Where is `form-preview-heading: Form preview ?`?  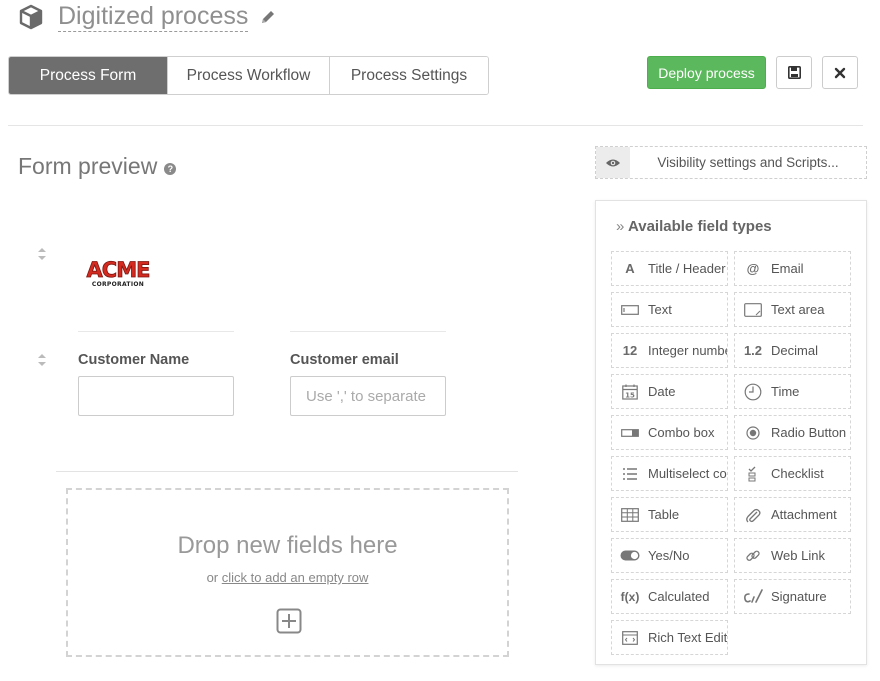
form-preview-heading: Form preview ? is located at coordinates (97, 166).